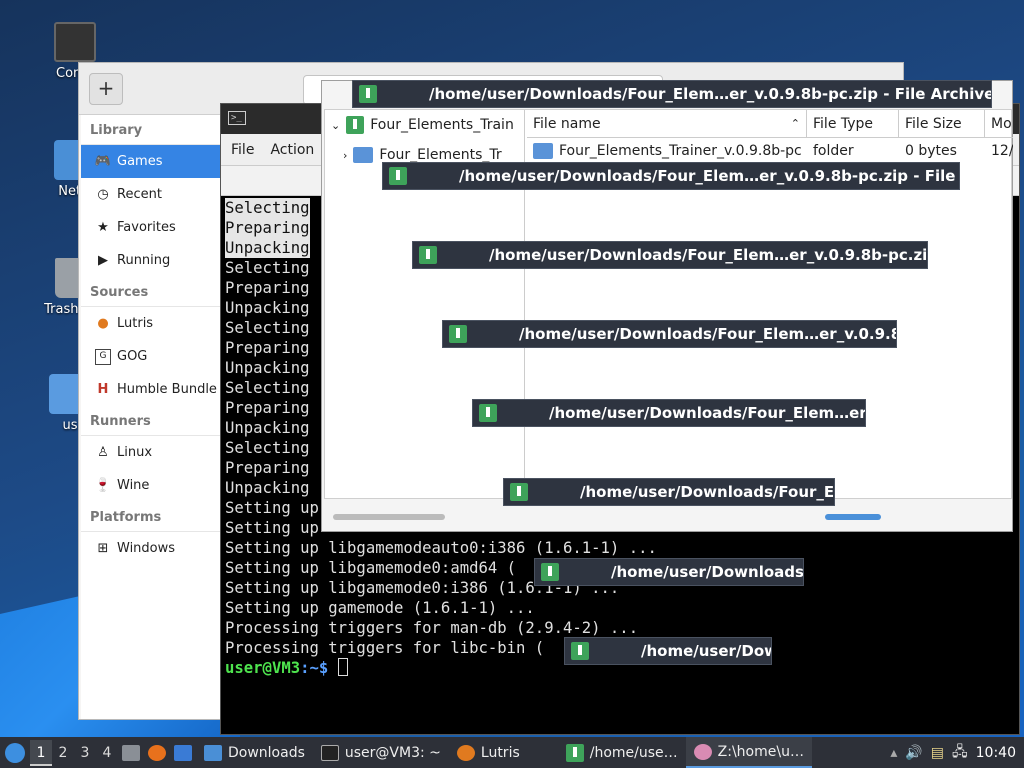 The image size is (1024, 768). Describe the element at coordinates (702, 751) in the screenshot. I see `wine-app-icon` at that location.